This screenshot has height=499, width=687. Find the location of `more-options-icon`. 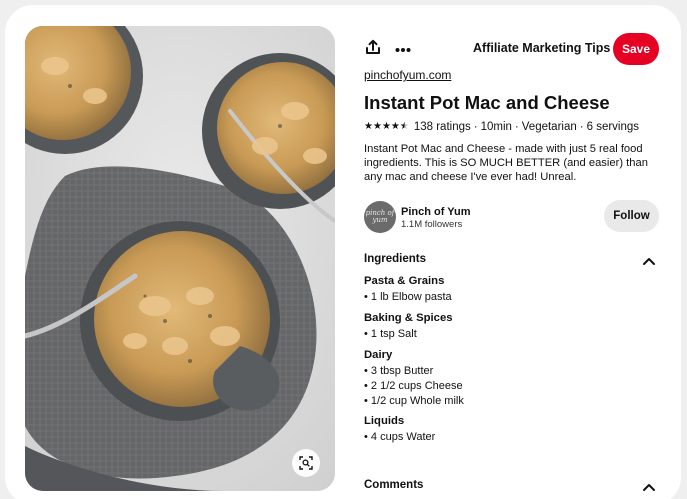

more-options-icon is located at coordinates (403, 49).